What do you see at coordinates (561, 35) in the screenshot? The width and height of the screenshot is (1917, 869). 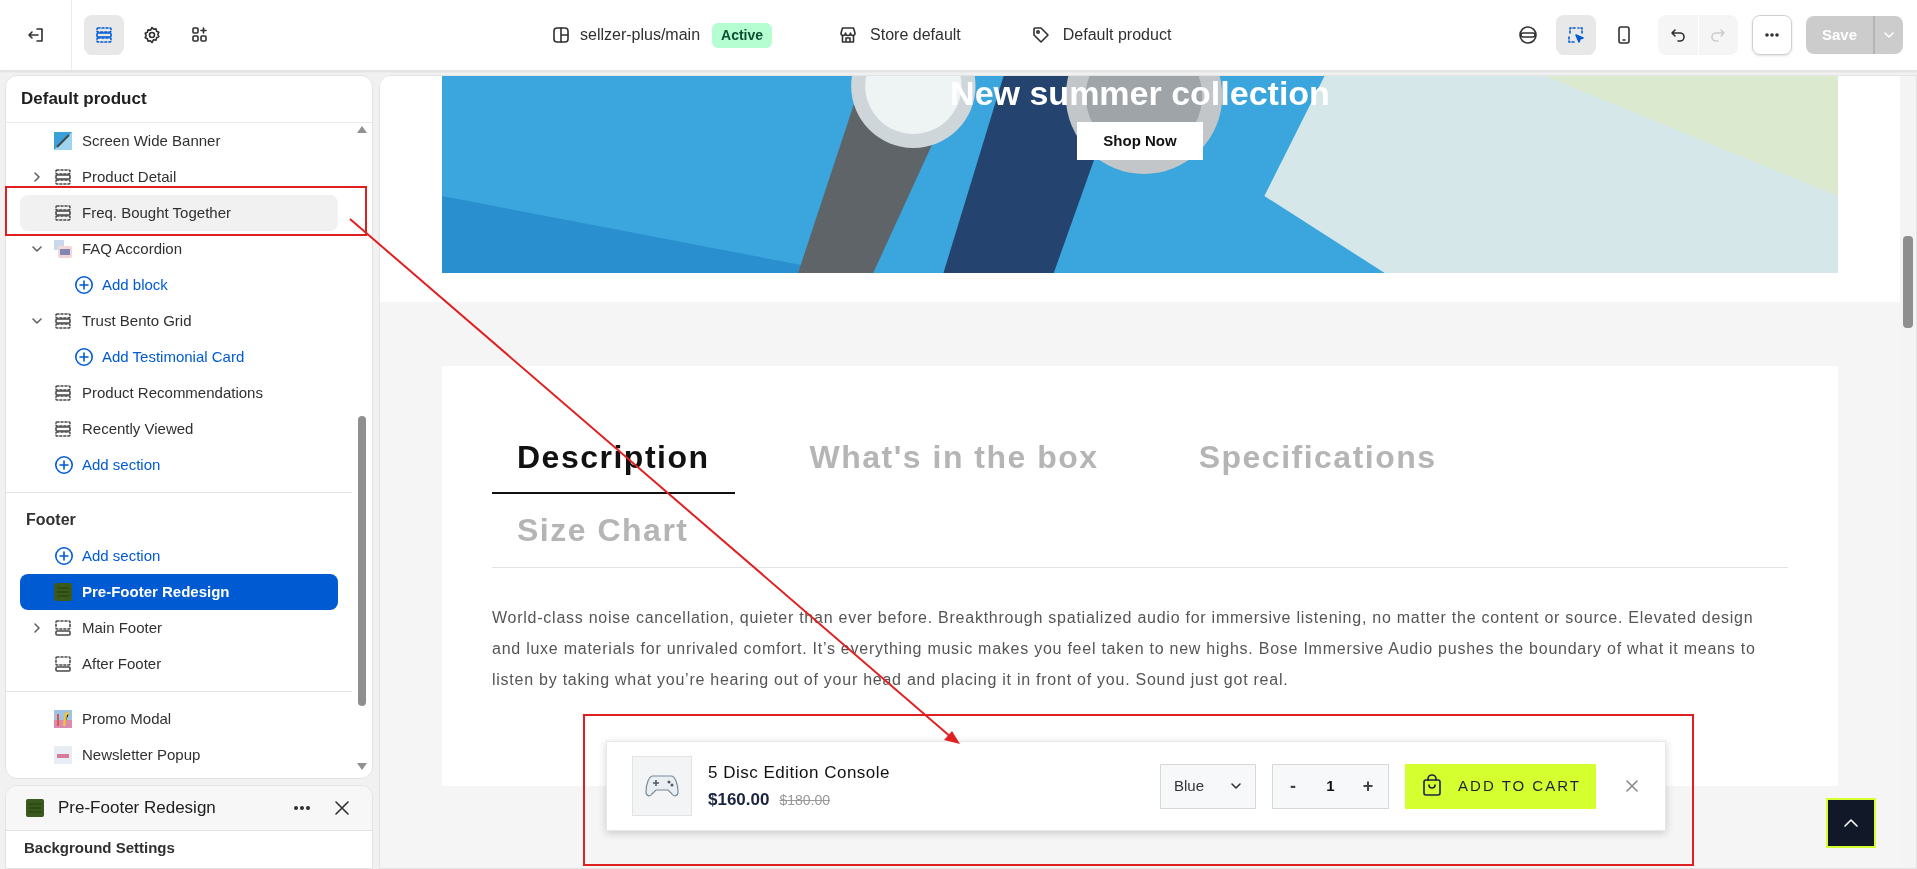 I see `layout-icon` at bounding box center [561, 35].